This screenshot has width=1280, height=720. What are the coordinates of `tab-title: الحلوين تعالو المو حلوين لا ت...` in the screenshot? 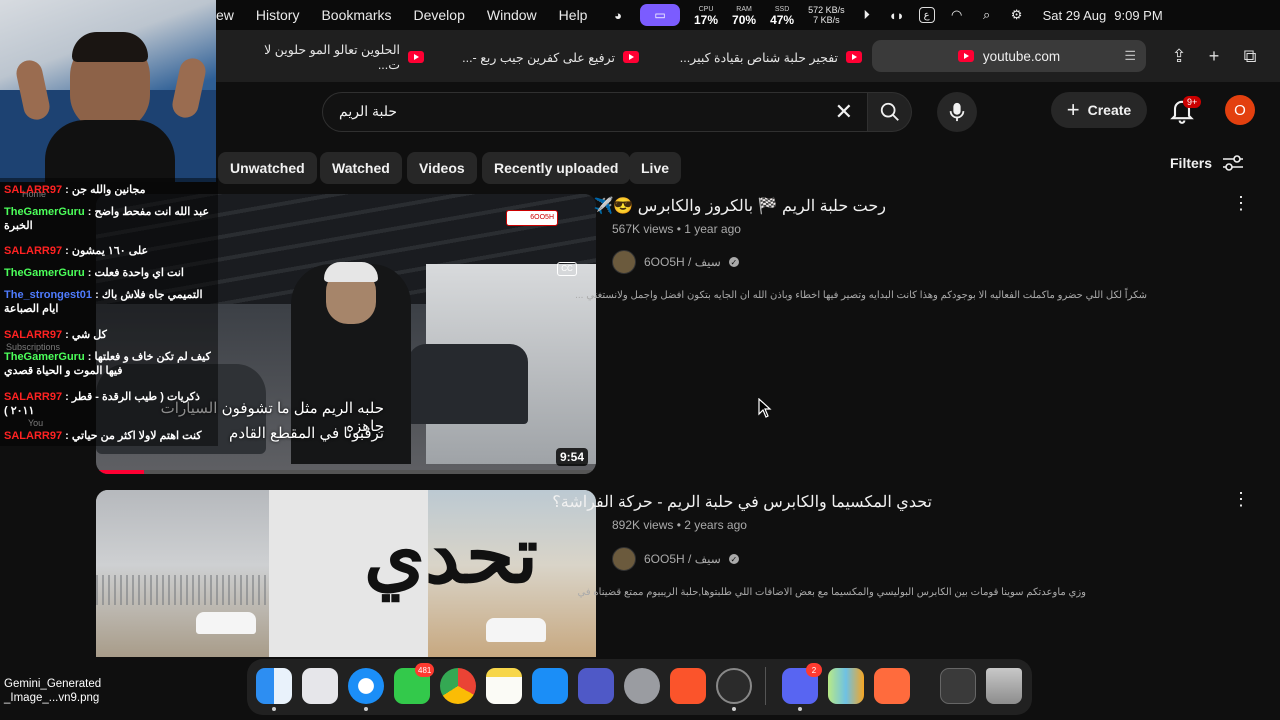 It's located at (332, 57).